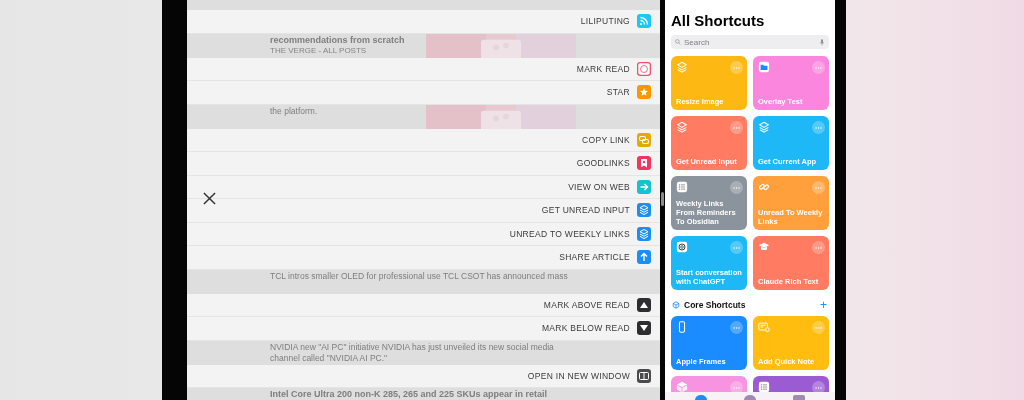  I want to click on menu-item: COPY LINK, so click(423, 140).